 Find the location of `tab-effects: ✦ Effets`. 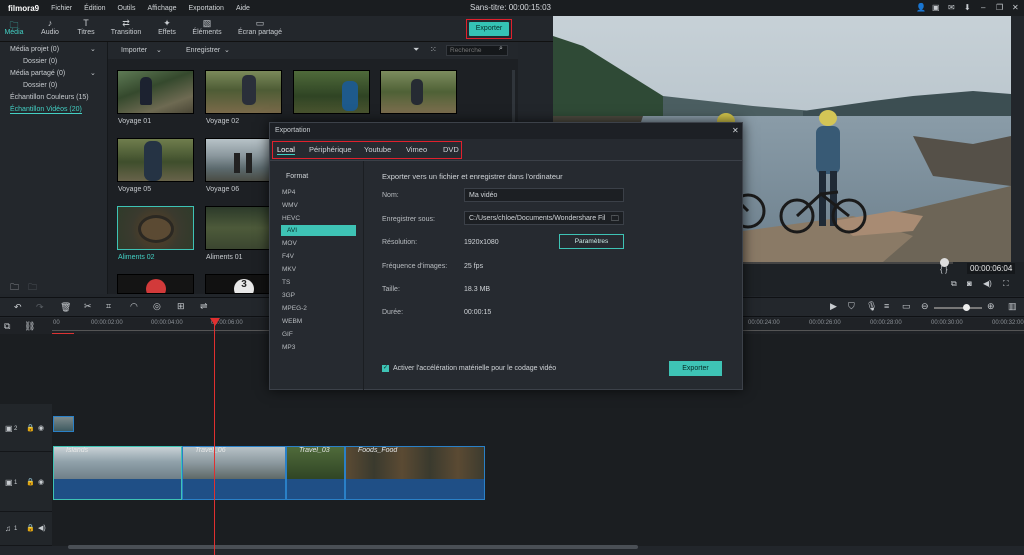

tab-effects: ✦ Effets is located at coordinates (167, 27).